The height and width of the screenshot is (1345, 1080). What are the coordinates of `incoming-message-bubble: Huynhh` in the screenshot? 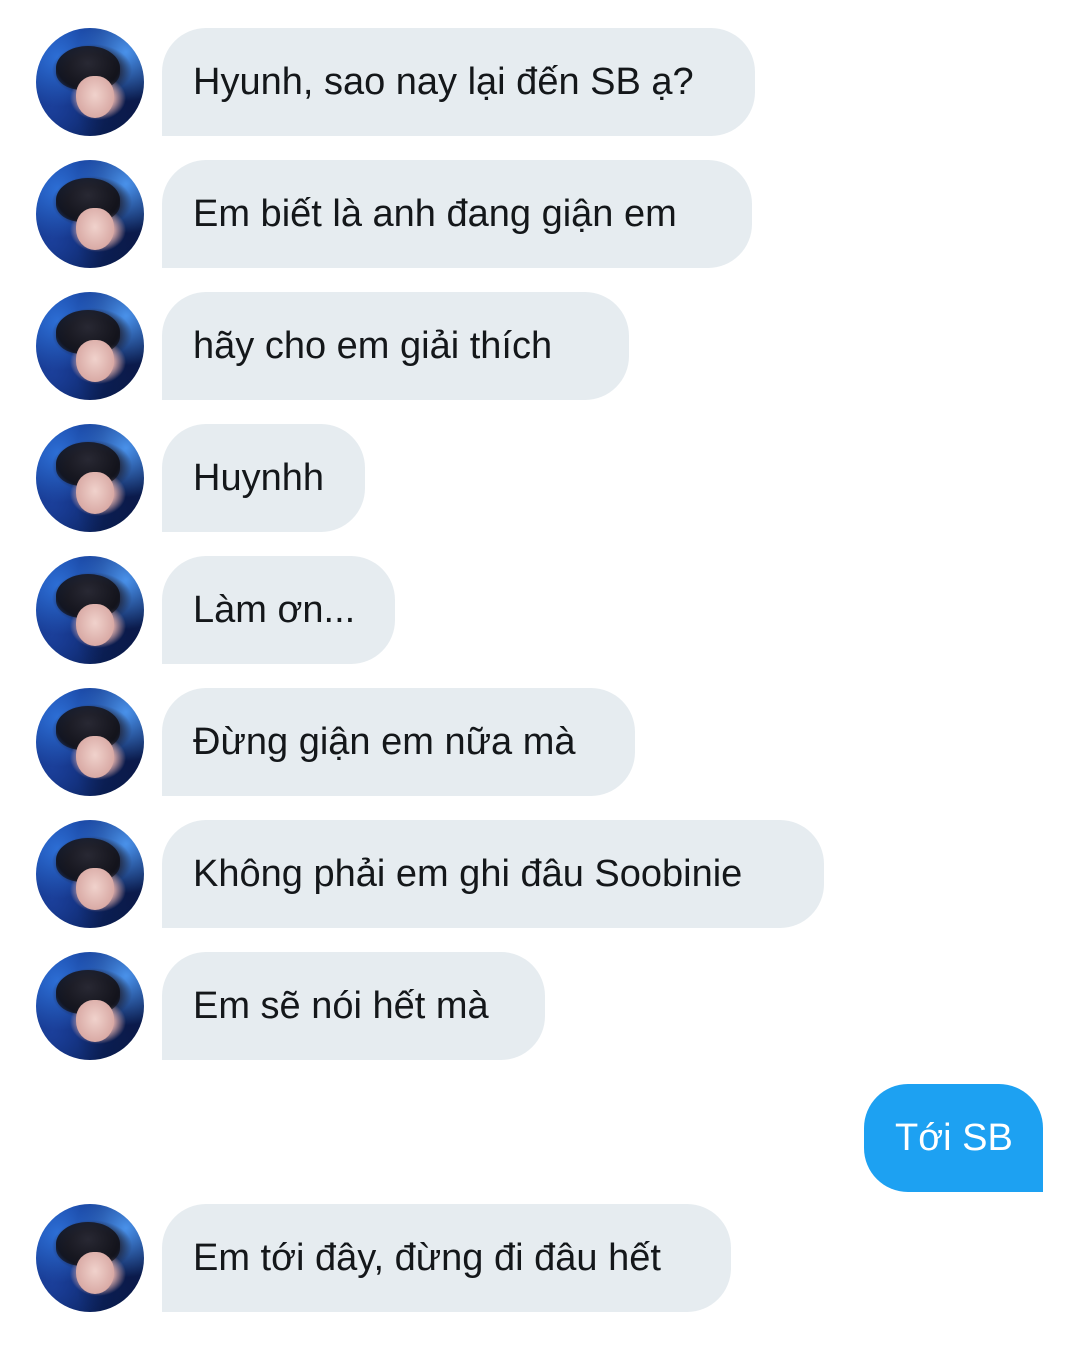 It's located at (263, 478).